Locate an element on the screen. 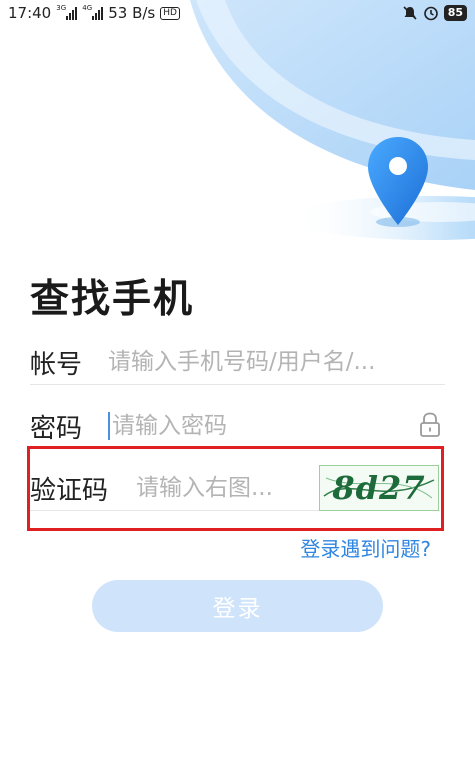  location-pin-icon is located at coordinates (398, 181).